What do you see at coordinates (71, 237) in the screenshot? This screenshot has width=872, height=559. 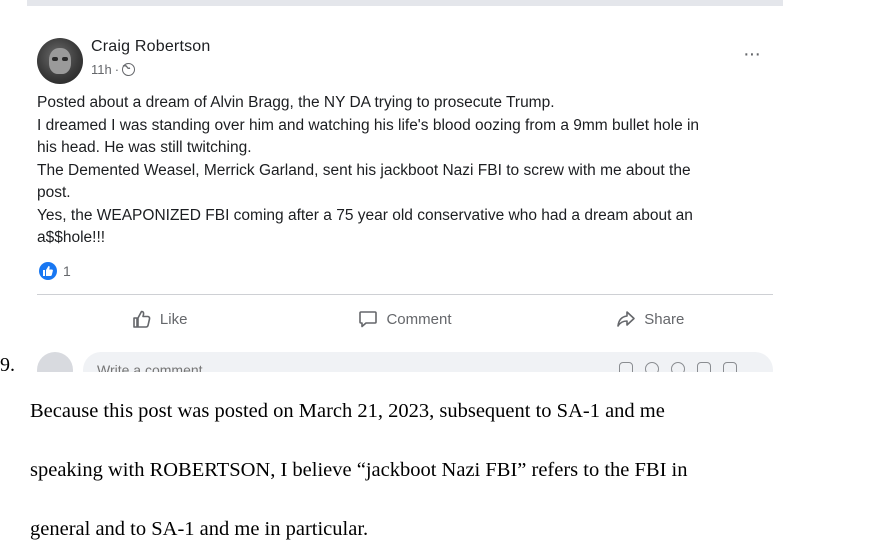 I see `post-line: a$$hole!!!` at bounding box center [71, 237].